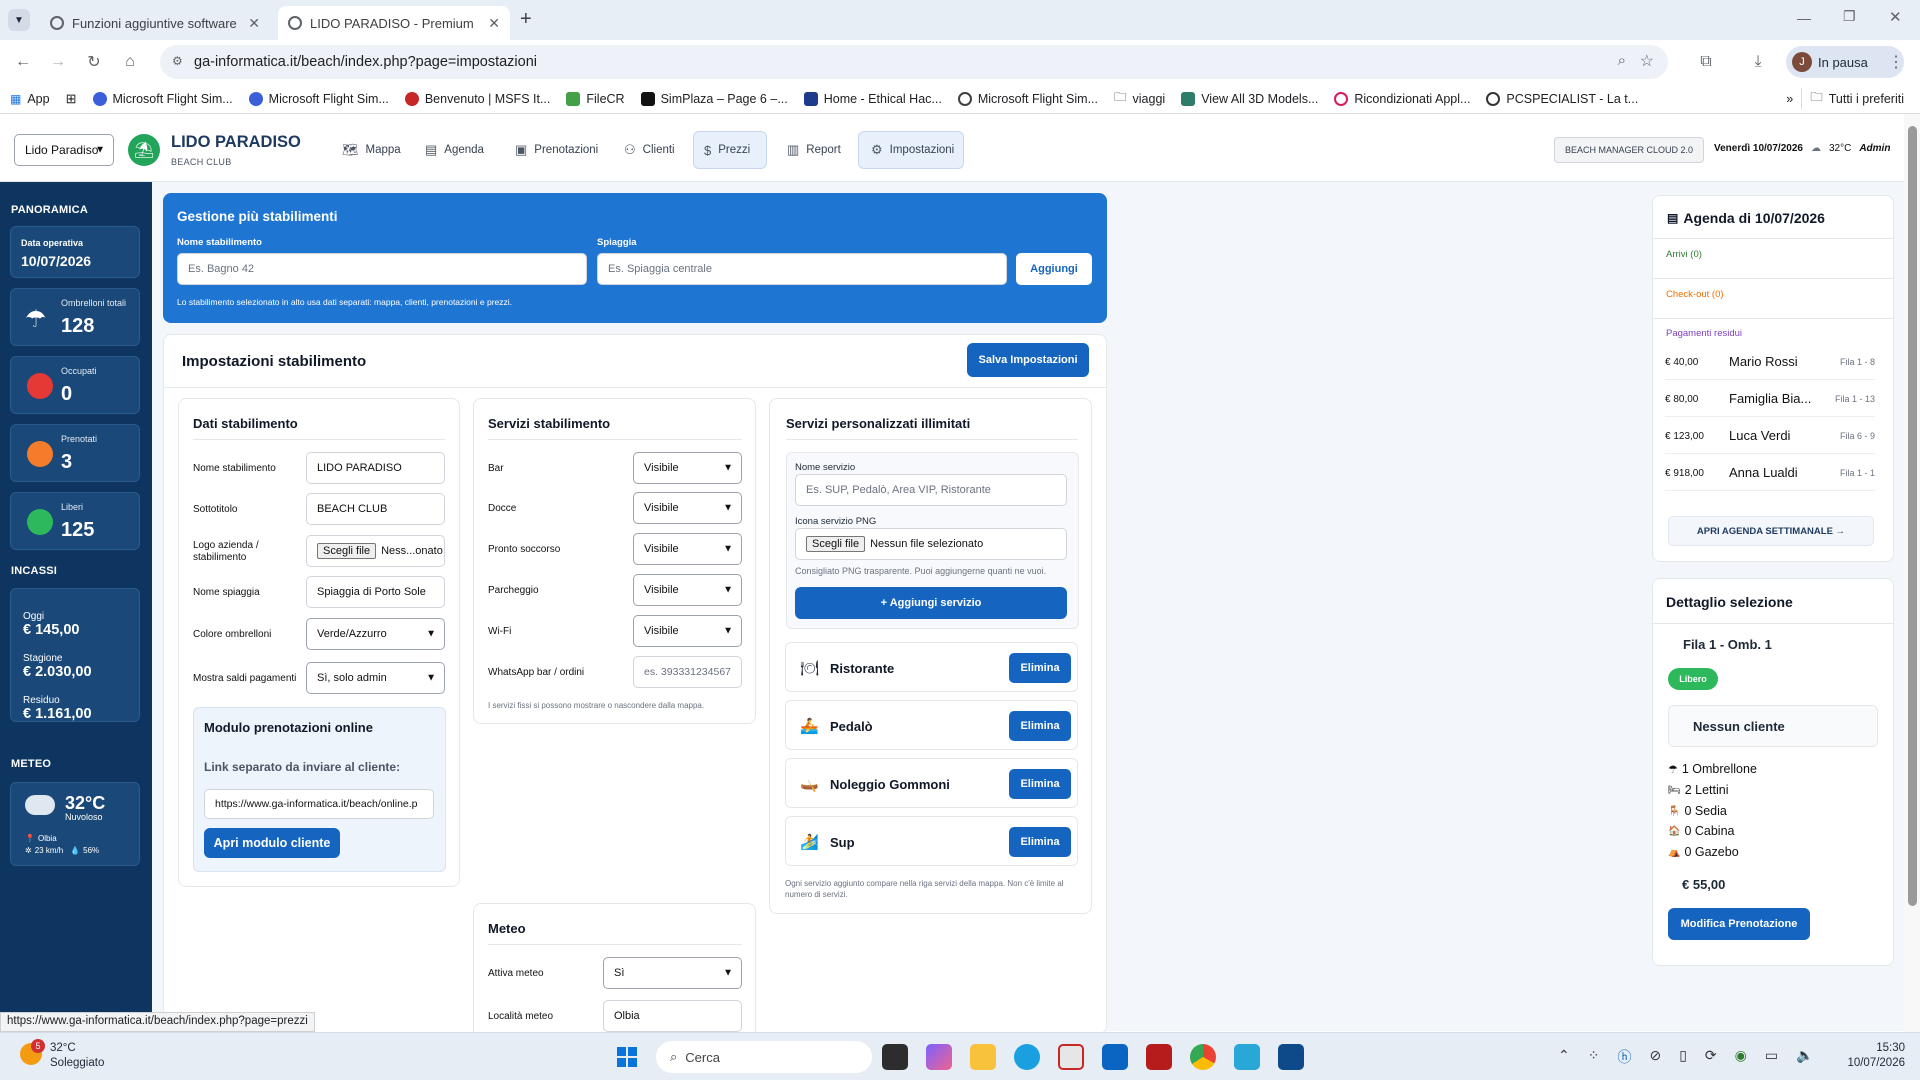 Image resolution: width=1920 pixels, height=1080 pixels. What do you see at coordinates (687, 672) in the screenshot?
I see `whatsapp-field: es. 393331234567` at bounding box center [687, 672].